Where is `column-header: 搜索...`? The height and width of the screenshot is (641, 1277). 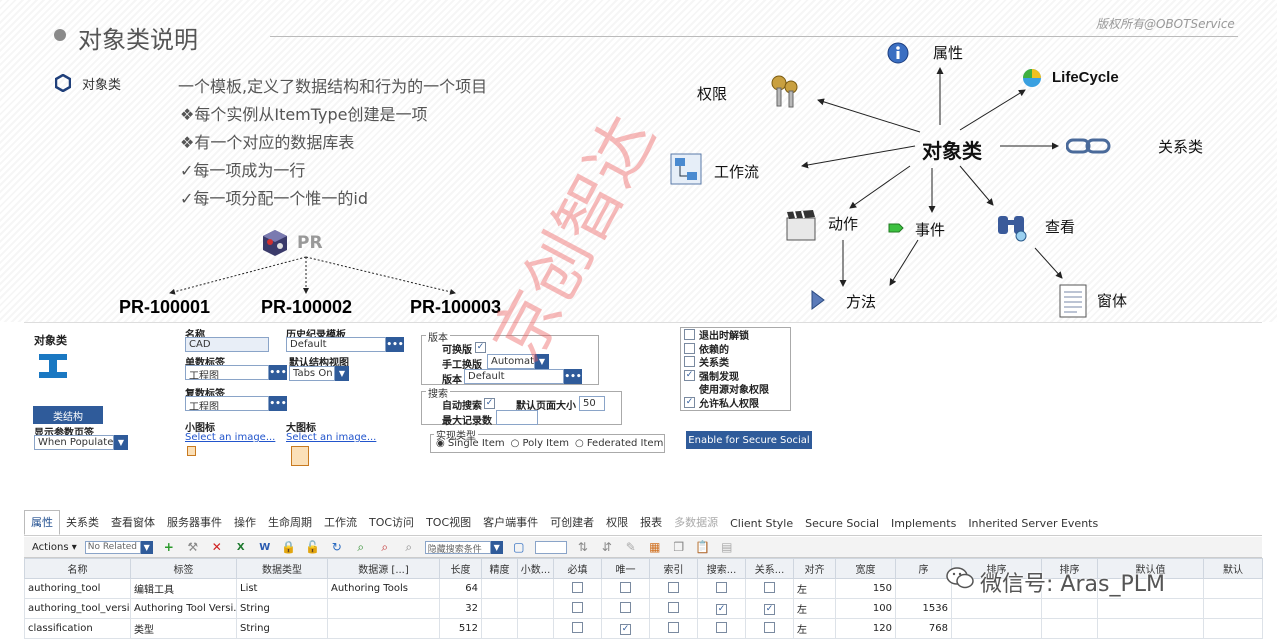
column-header: 搜索... is located at coordinates (721, 568).